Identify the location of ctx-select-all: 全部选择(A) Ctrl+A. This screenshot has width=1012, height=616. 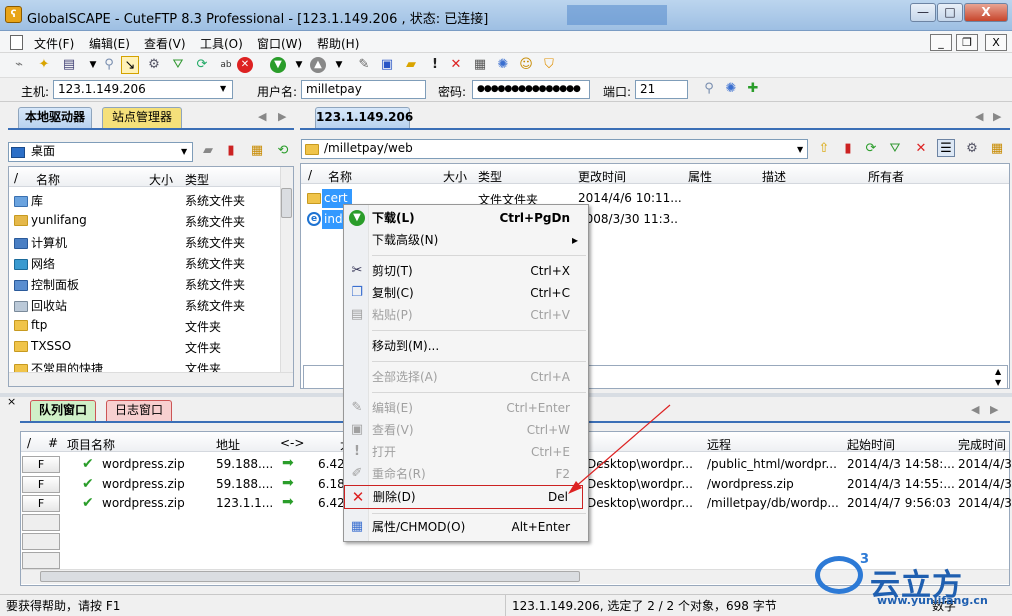
(466, 377).